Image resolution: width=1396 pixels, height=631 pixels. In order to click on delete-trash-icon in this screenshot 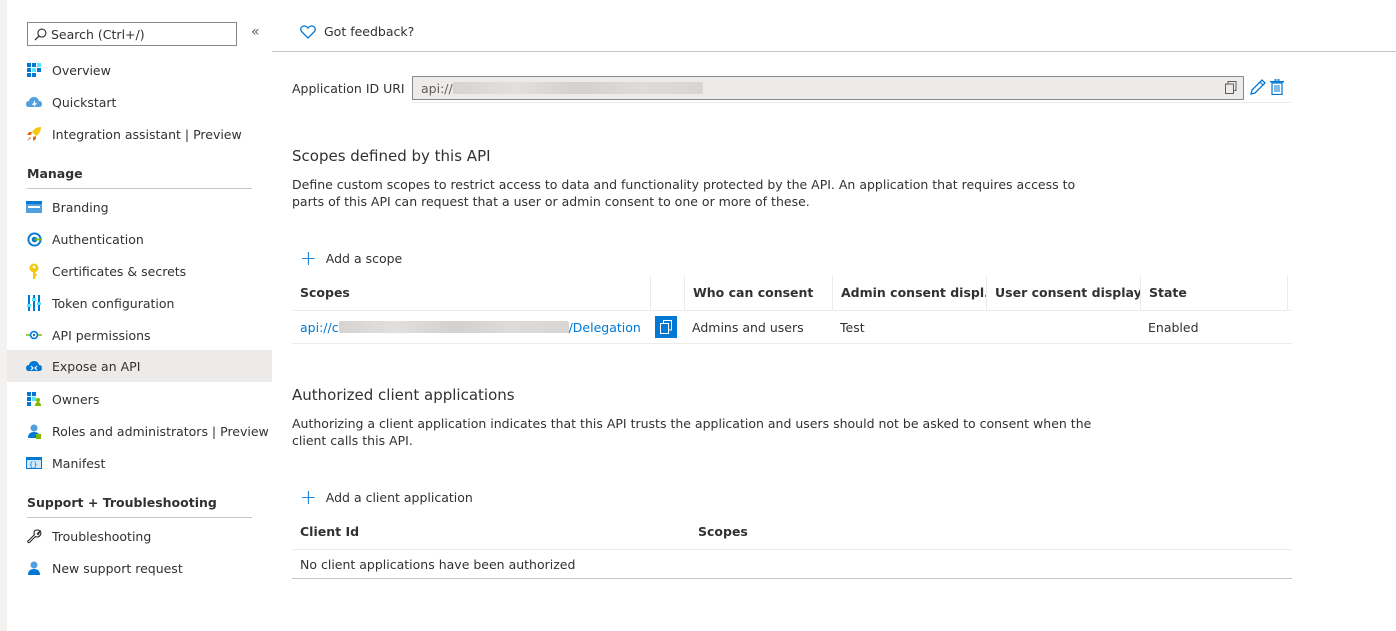, I will do `click(1277, 88)`.